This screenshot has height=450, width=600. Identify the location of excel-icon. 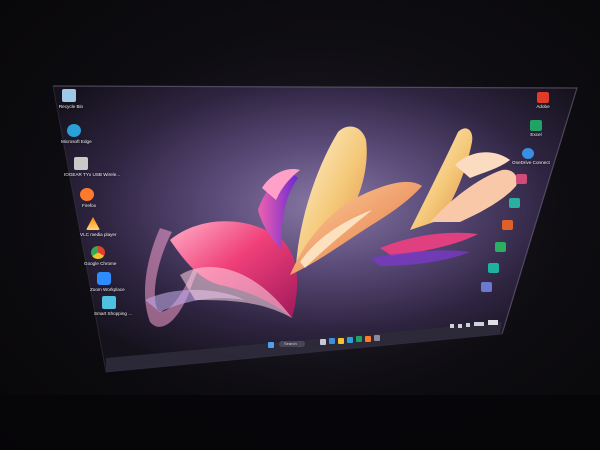
(536, 125).